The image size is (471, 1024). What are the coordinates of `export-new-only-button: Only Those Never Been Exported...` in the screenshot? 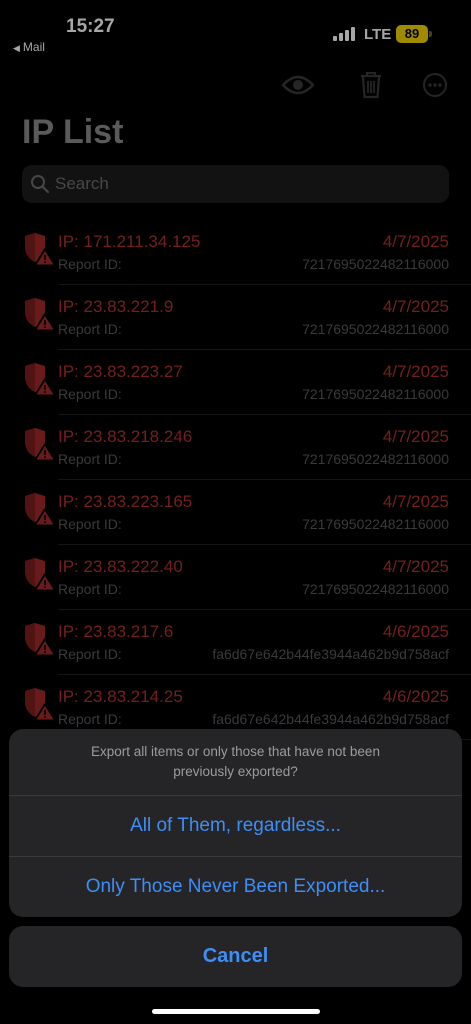 It's located at (235, 886).